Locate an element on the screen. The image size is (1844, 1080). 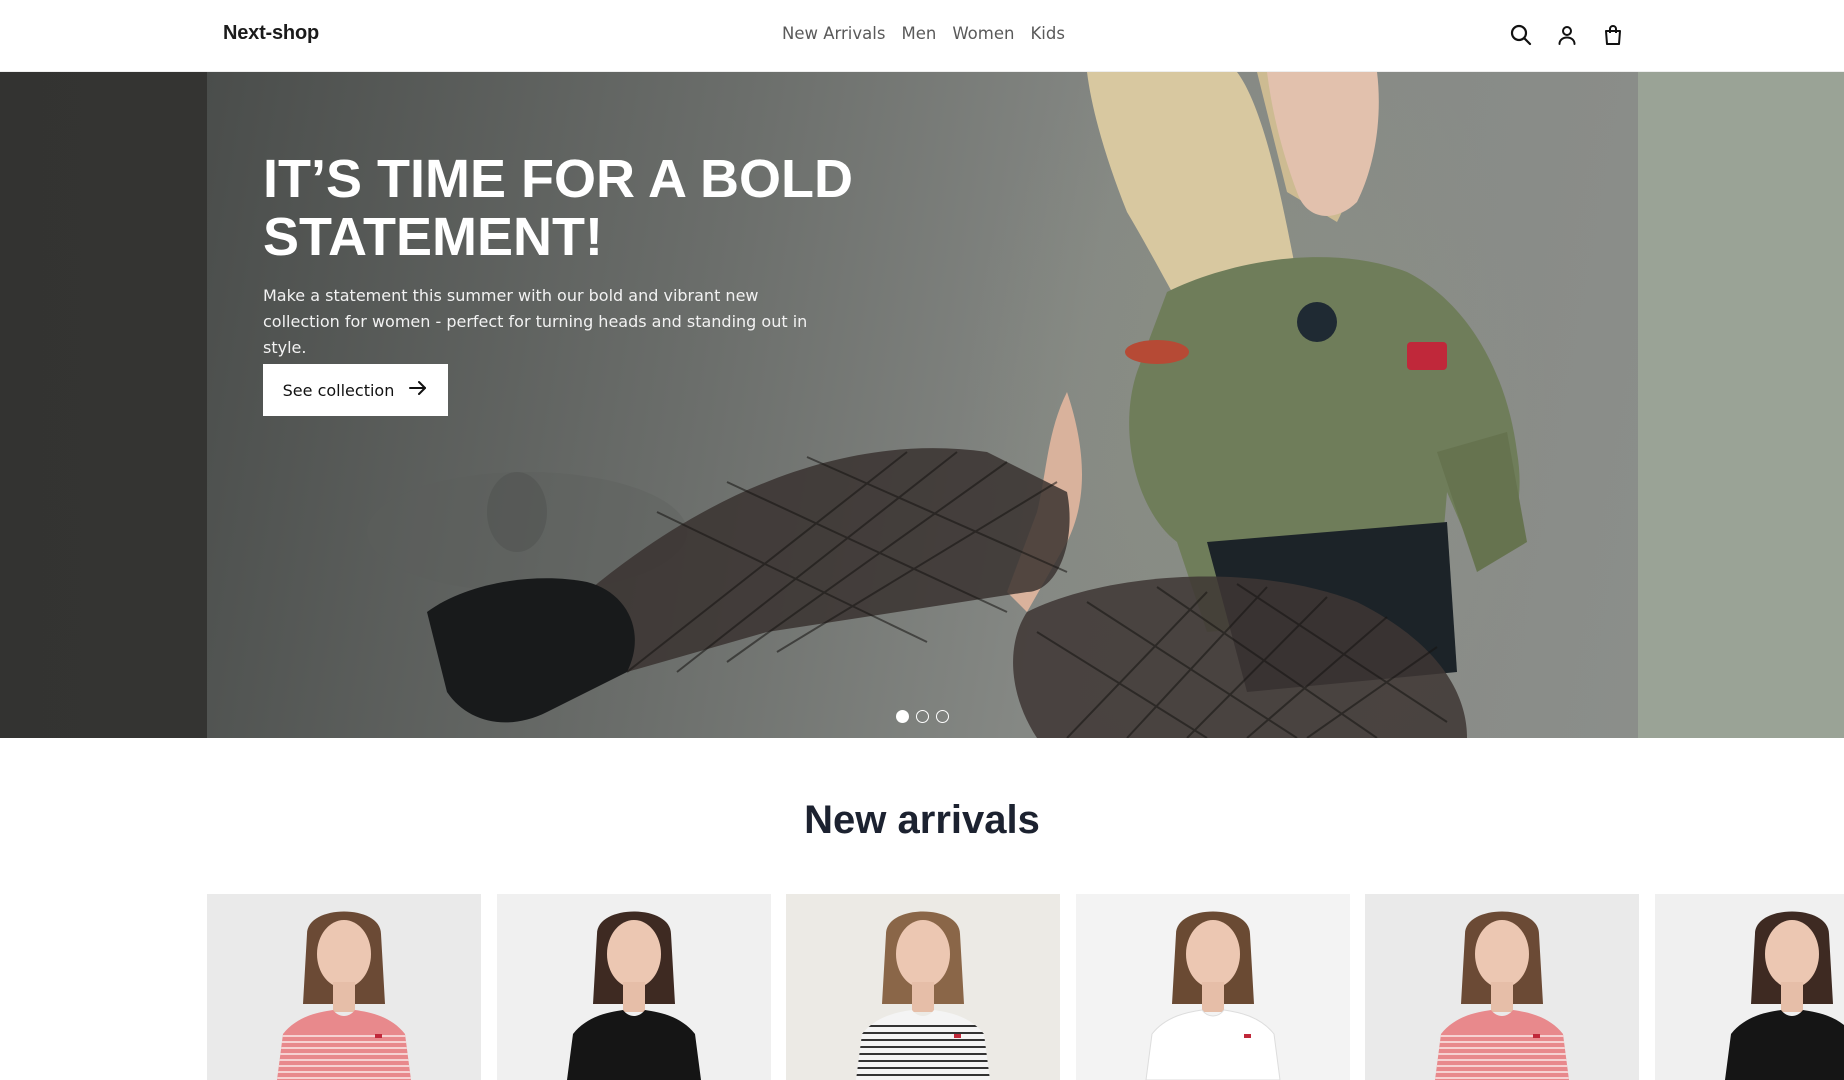
header-actions is located at coordinates (1567, 35).